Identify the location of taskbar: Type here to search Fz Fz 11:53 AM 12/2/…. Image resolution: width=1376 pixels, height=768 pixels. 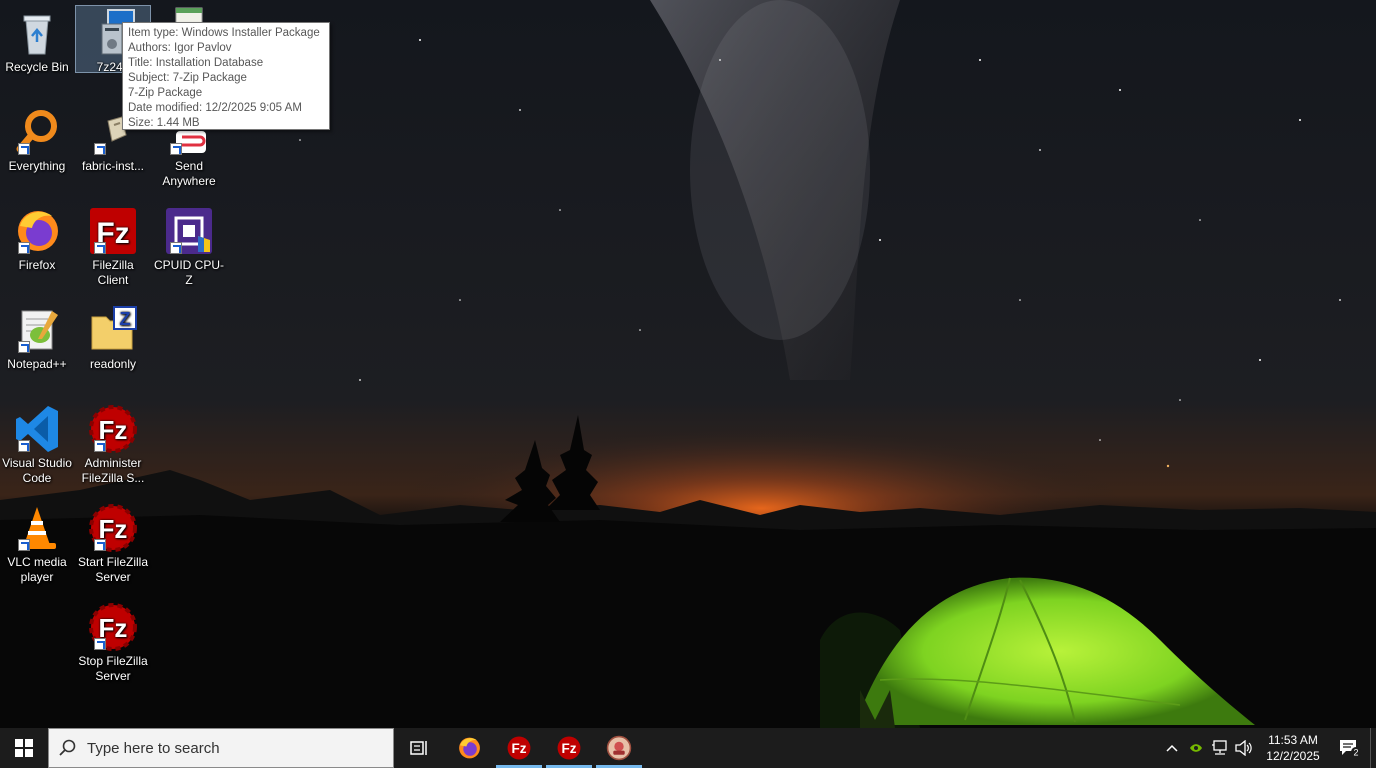
(688, 748).